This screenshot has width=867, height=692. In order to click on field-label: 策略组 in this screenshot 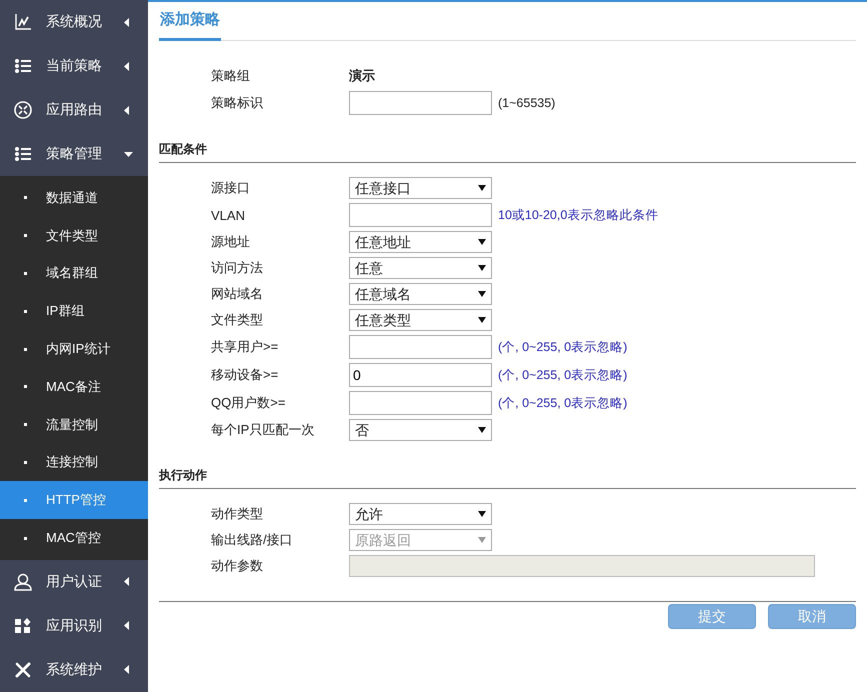, I will do `click(231, 76)`.